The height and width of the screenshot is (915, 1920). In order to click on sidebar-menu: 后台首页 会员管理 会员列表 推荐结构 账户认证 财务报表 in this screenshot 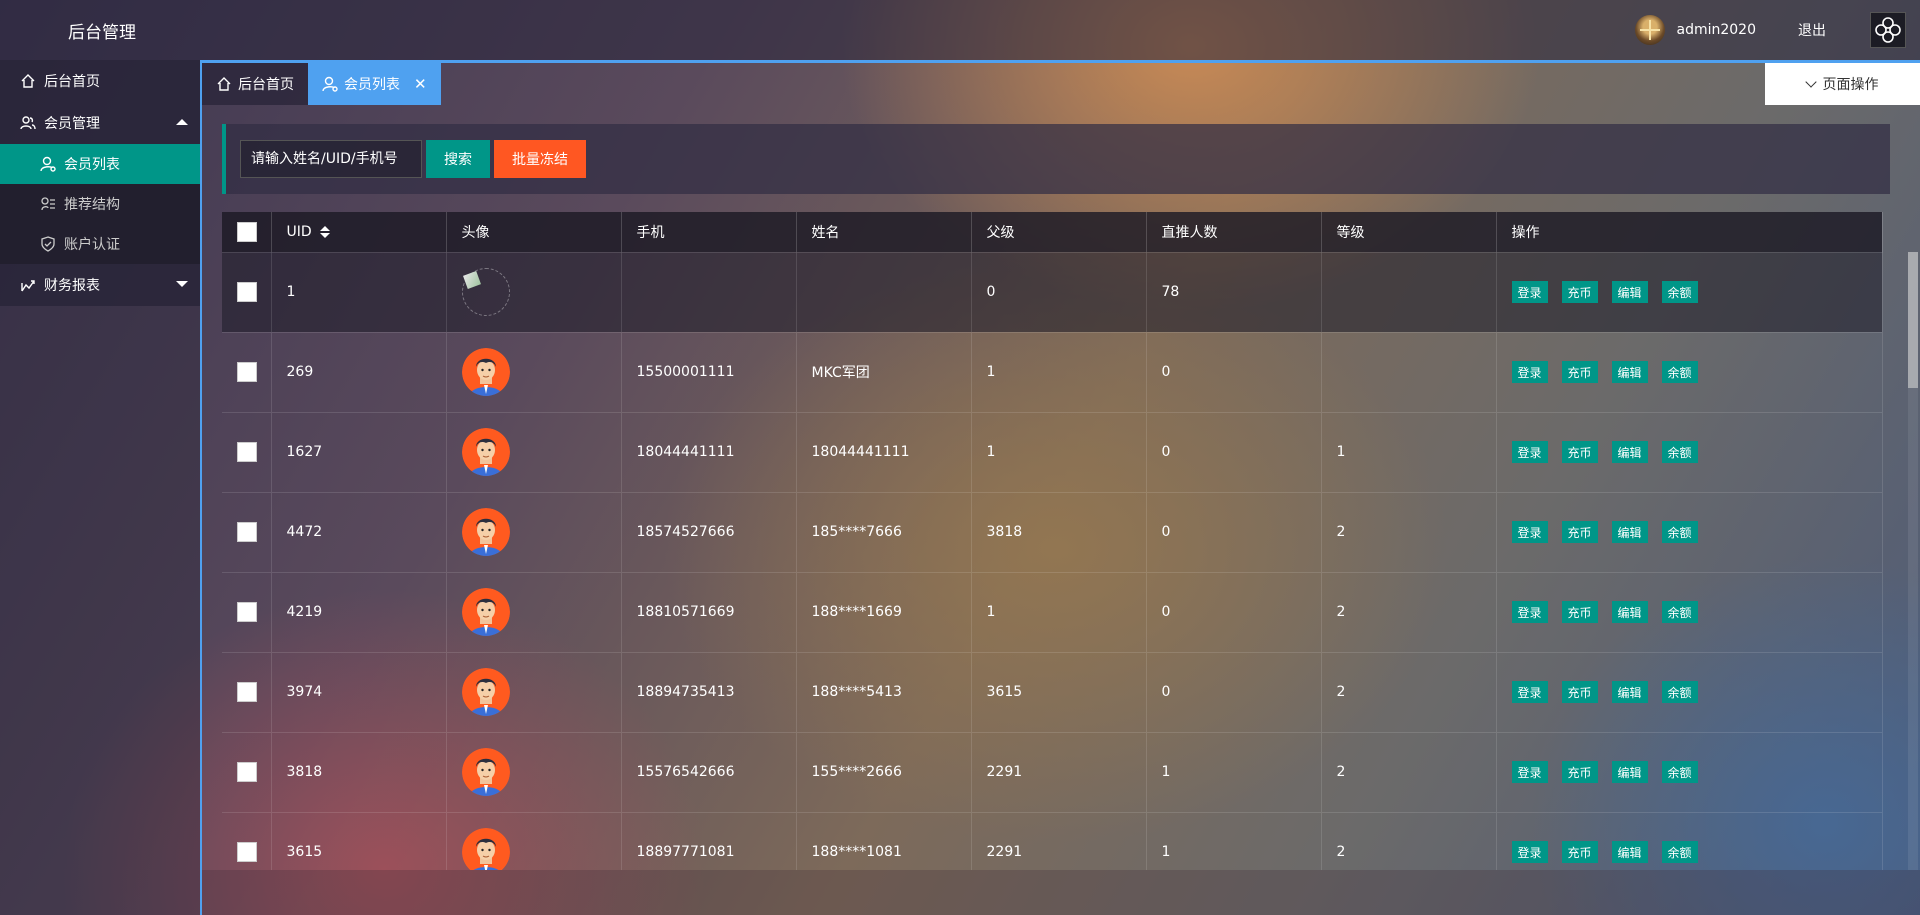, I will do `click(100, 183)`.